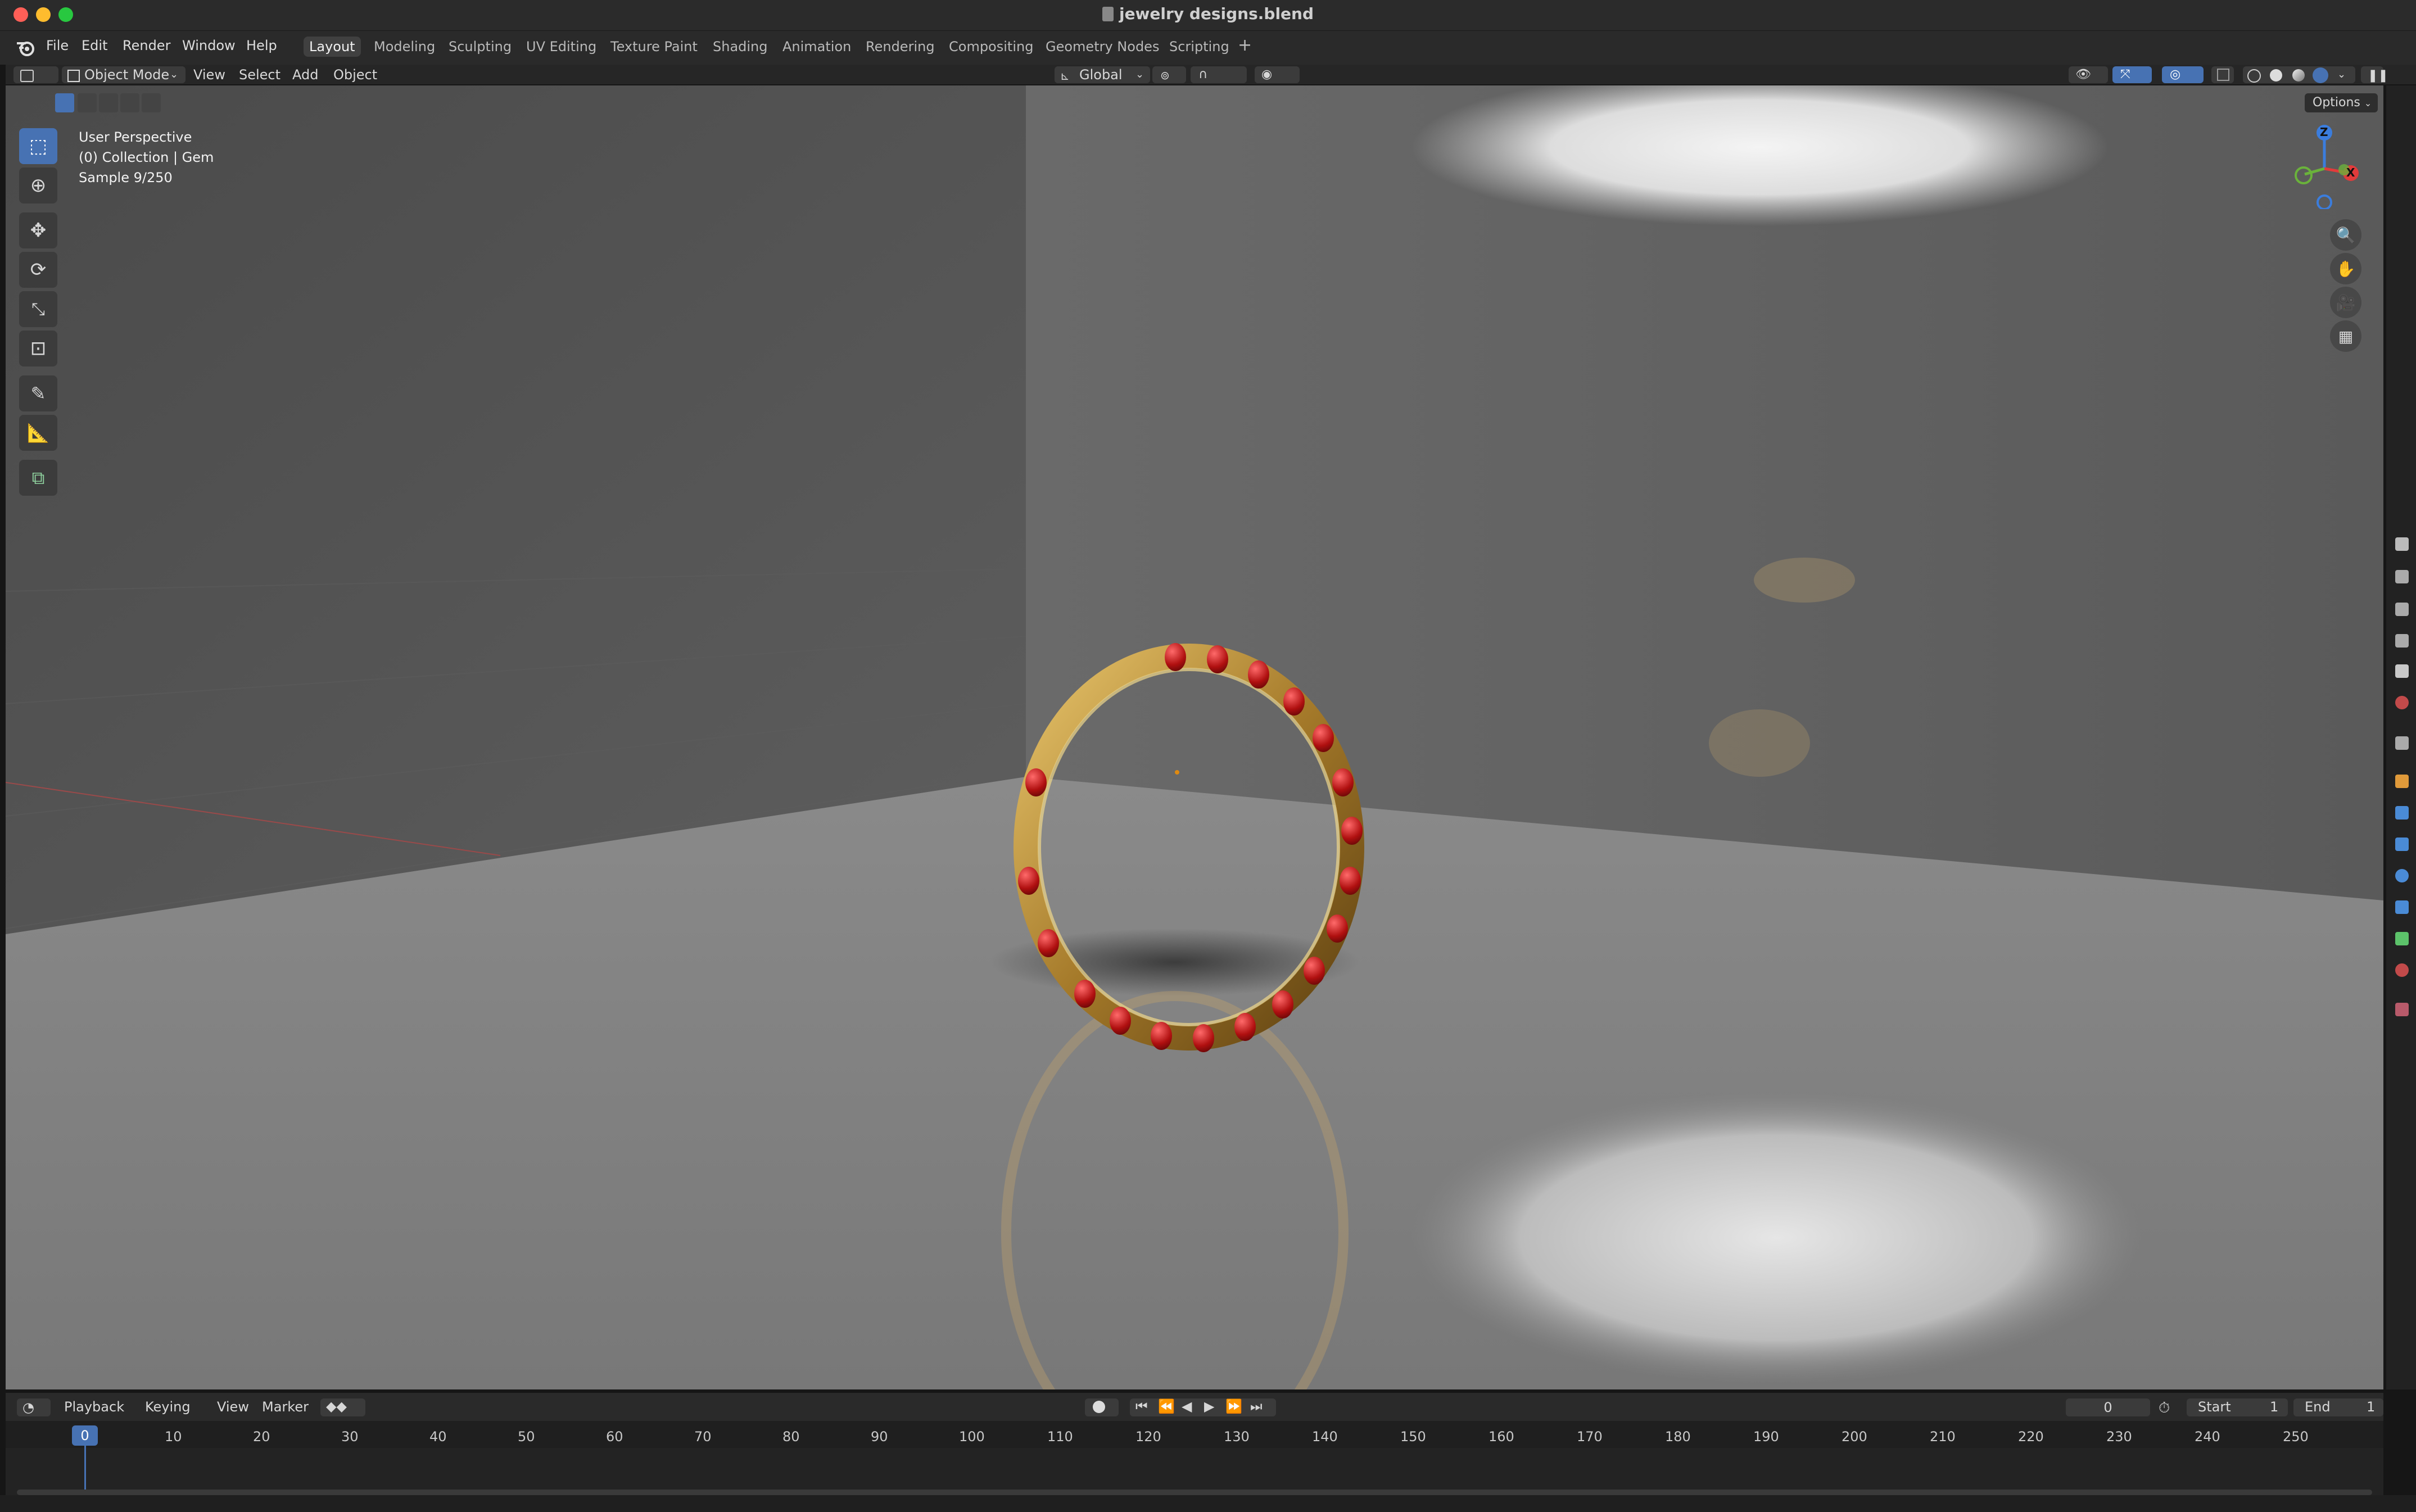 The height and width of the screenshot is (1512, 2416). I want to click on modifier-properties-icon, so click(2402, 813).